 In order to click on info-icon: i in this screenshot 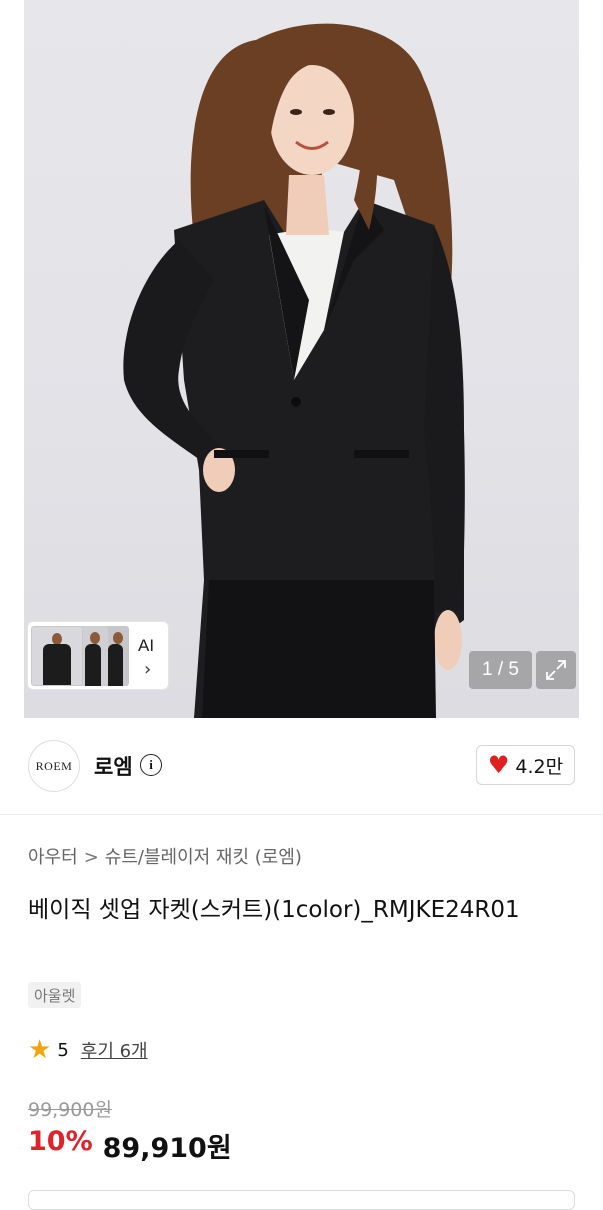, I will do `click(151, 765)`.